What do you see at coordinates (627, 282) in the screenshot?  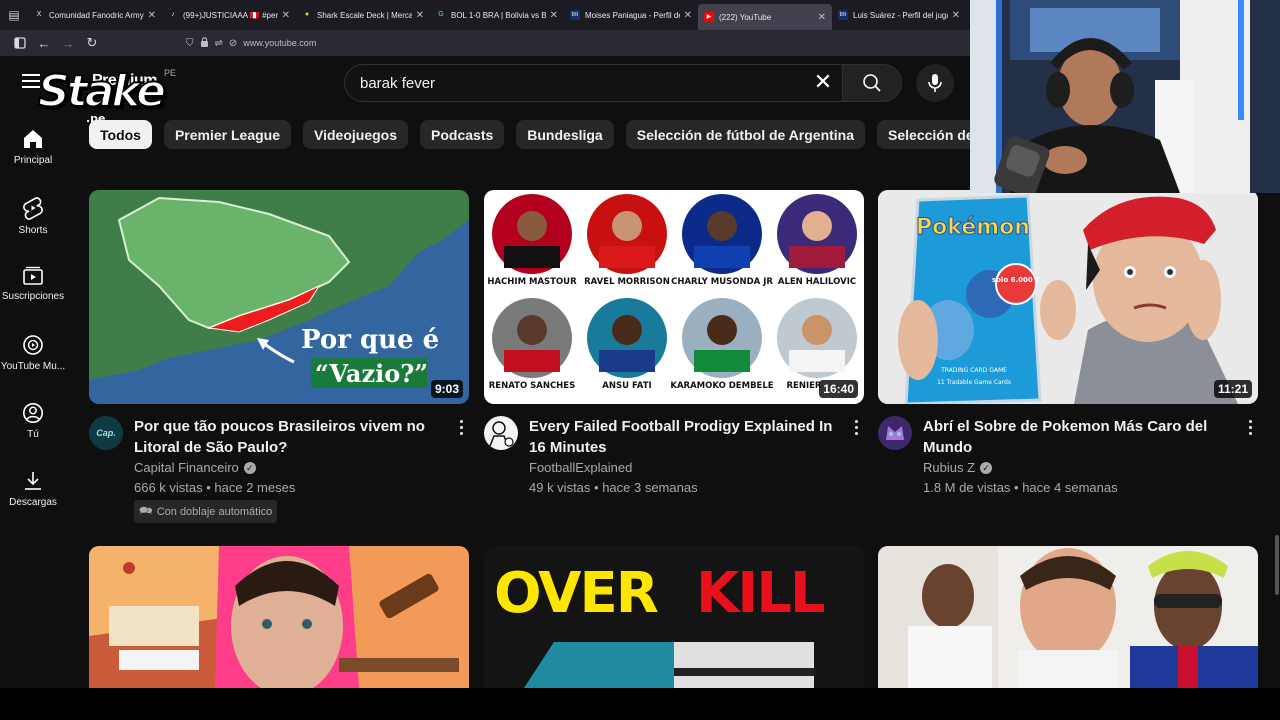 I see `player-label: RAVEL MORRISON` at bounding box center [627, 282].